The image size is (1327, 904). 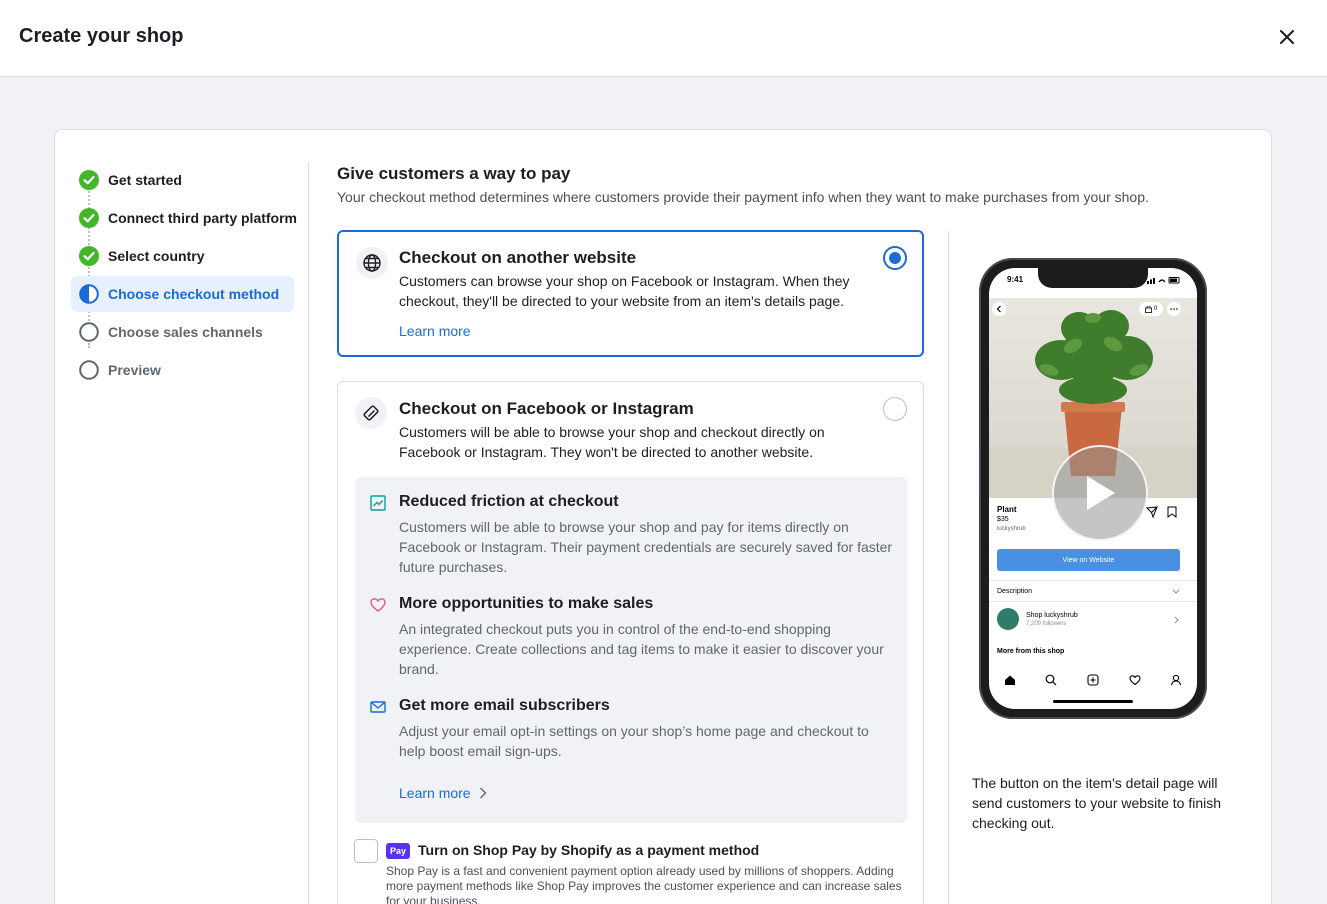 What do you see at coordinates (182, 370) in the screenshot?
I see `step-preview: Preview` at bounding box center [182, 370].